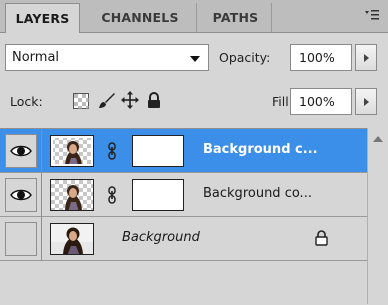  I want to click on chevron-down-icon, so click(195, 59).